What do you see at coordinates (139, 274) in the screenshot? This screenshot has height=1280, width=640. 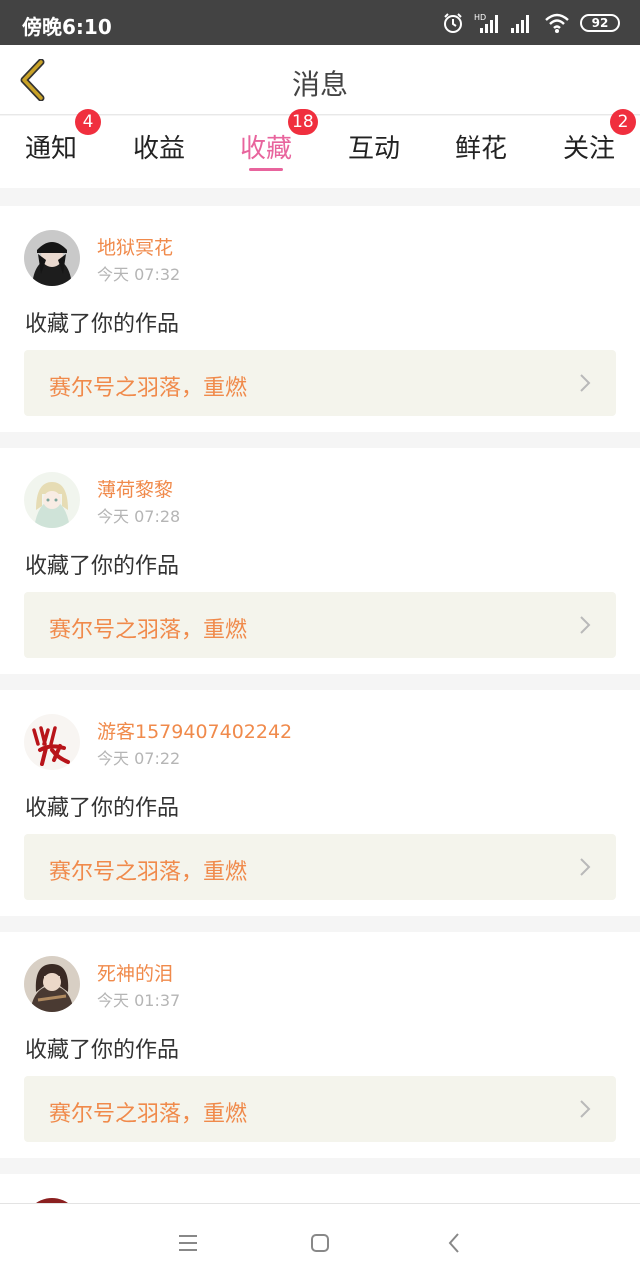 I see `timestamp: 今天 07:32` at bounding box center [139, 274].